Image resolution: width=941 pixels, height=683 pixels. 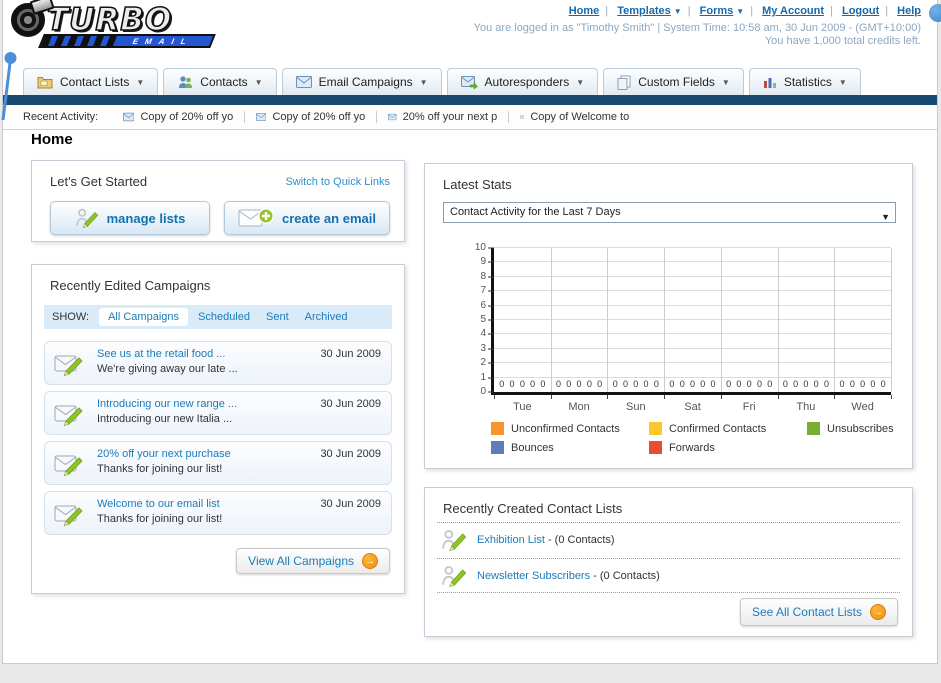 What do you see at coordinates (45, 82) in the screenshot?
I see `folder-icon` at bounding box center [45, 82].